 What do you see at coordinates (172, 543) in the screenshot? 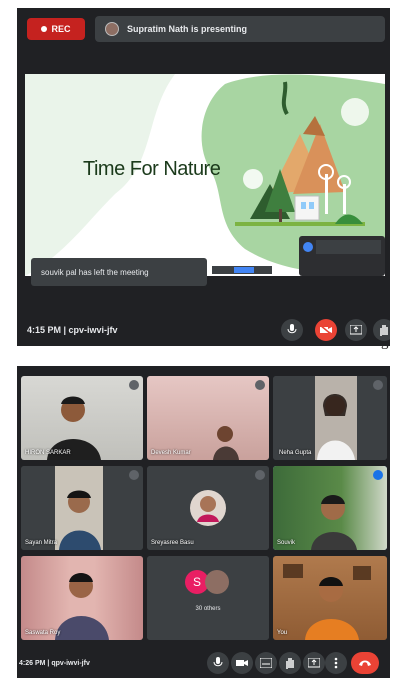
I see `participant-name: Sreyasree Basu` at bounding box center [172, 543].